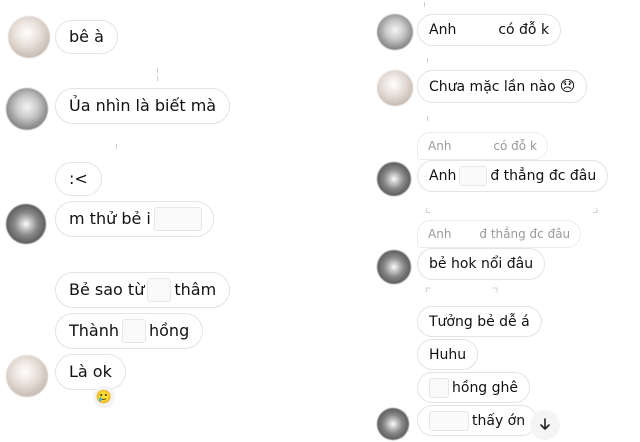  I want to click on message-text: Chưa mặc lần nào, so click(492, 86).